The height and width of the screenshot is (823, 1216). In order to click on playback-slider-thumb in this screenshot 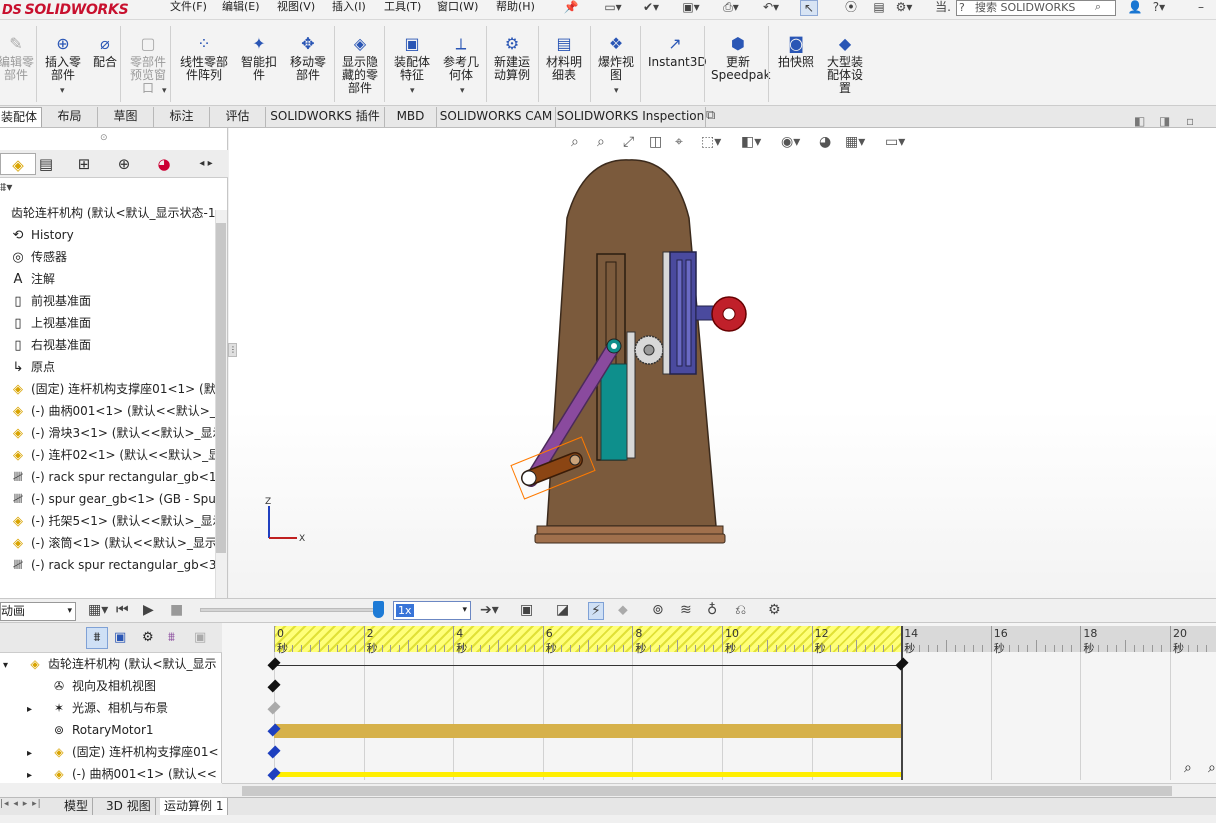, I will do `click(378, 609)`.